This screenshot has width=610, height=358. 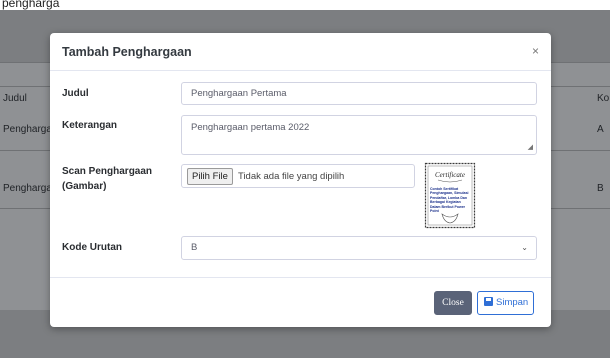 I want to click on keterangan-label: Keterangan, so click(x=90, y=125).